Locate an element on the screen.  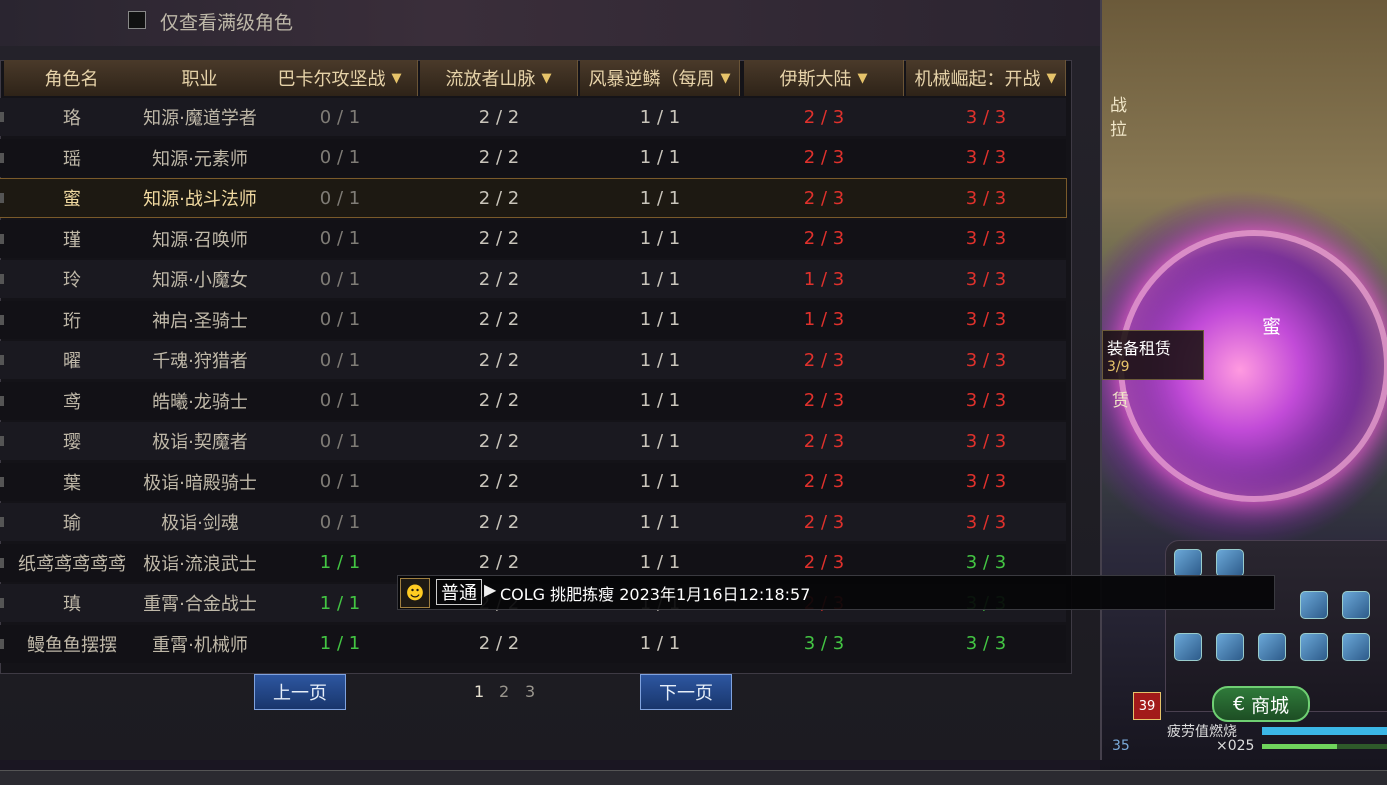
avatar-icon is located at coordinates (1314, 647).